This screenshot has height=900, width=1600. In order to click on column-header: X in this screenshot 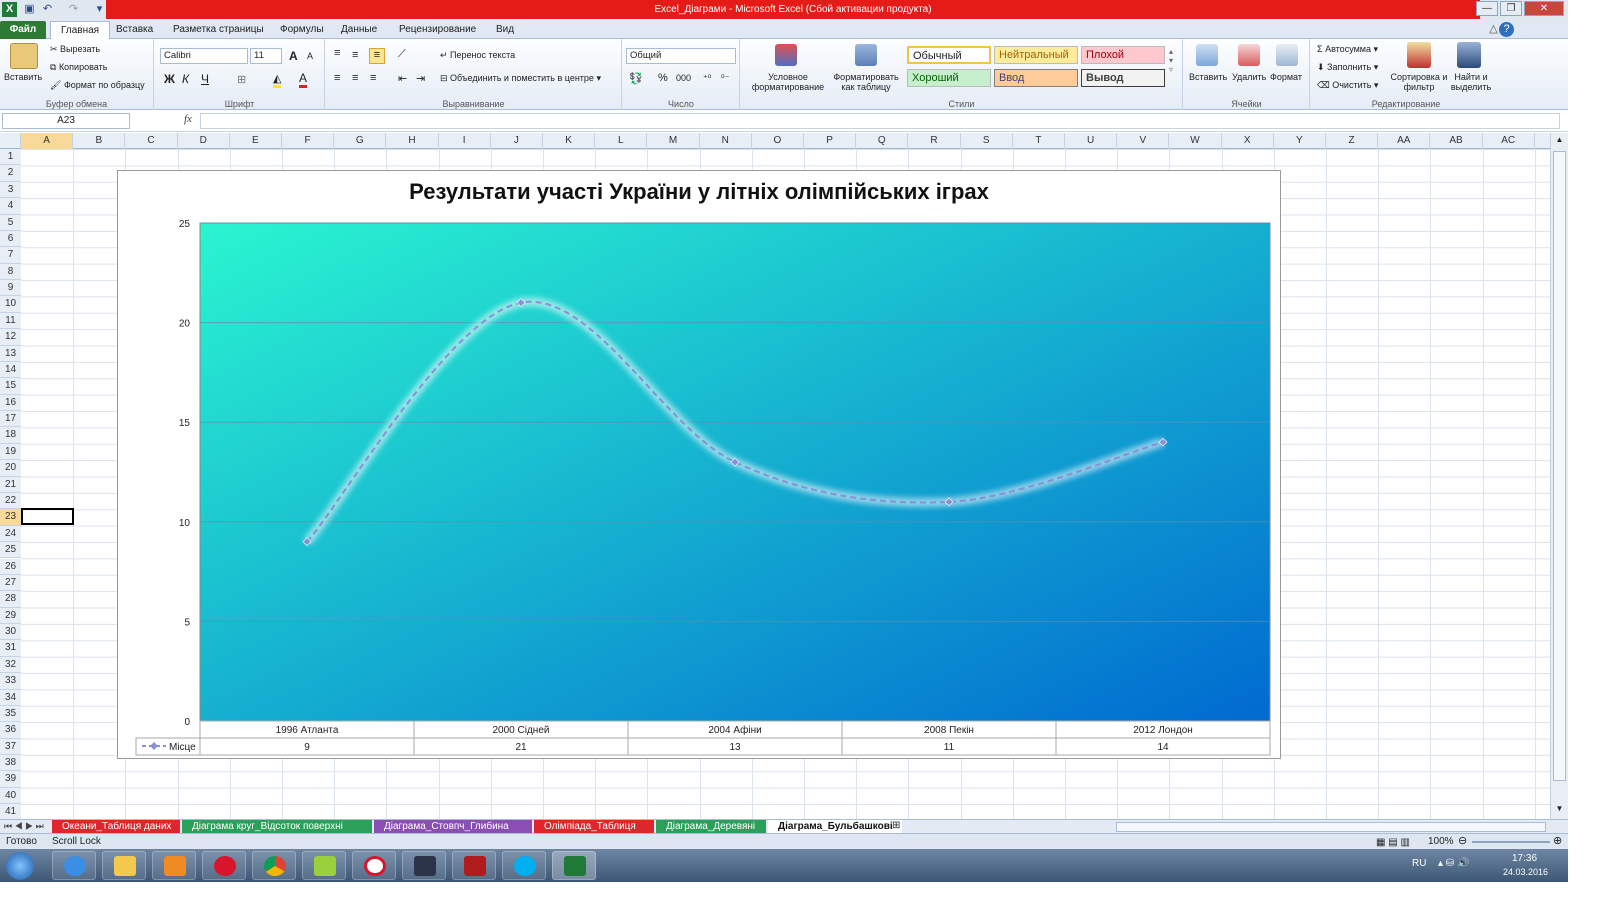, I will do `click(1248, 141)`.